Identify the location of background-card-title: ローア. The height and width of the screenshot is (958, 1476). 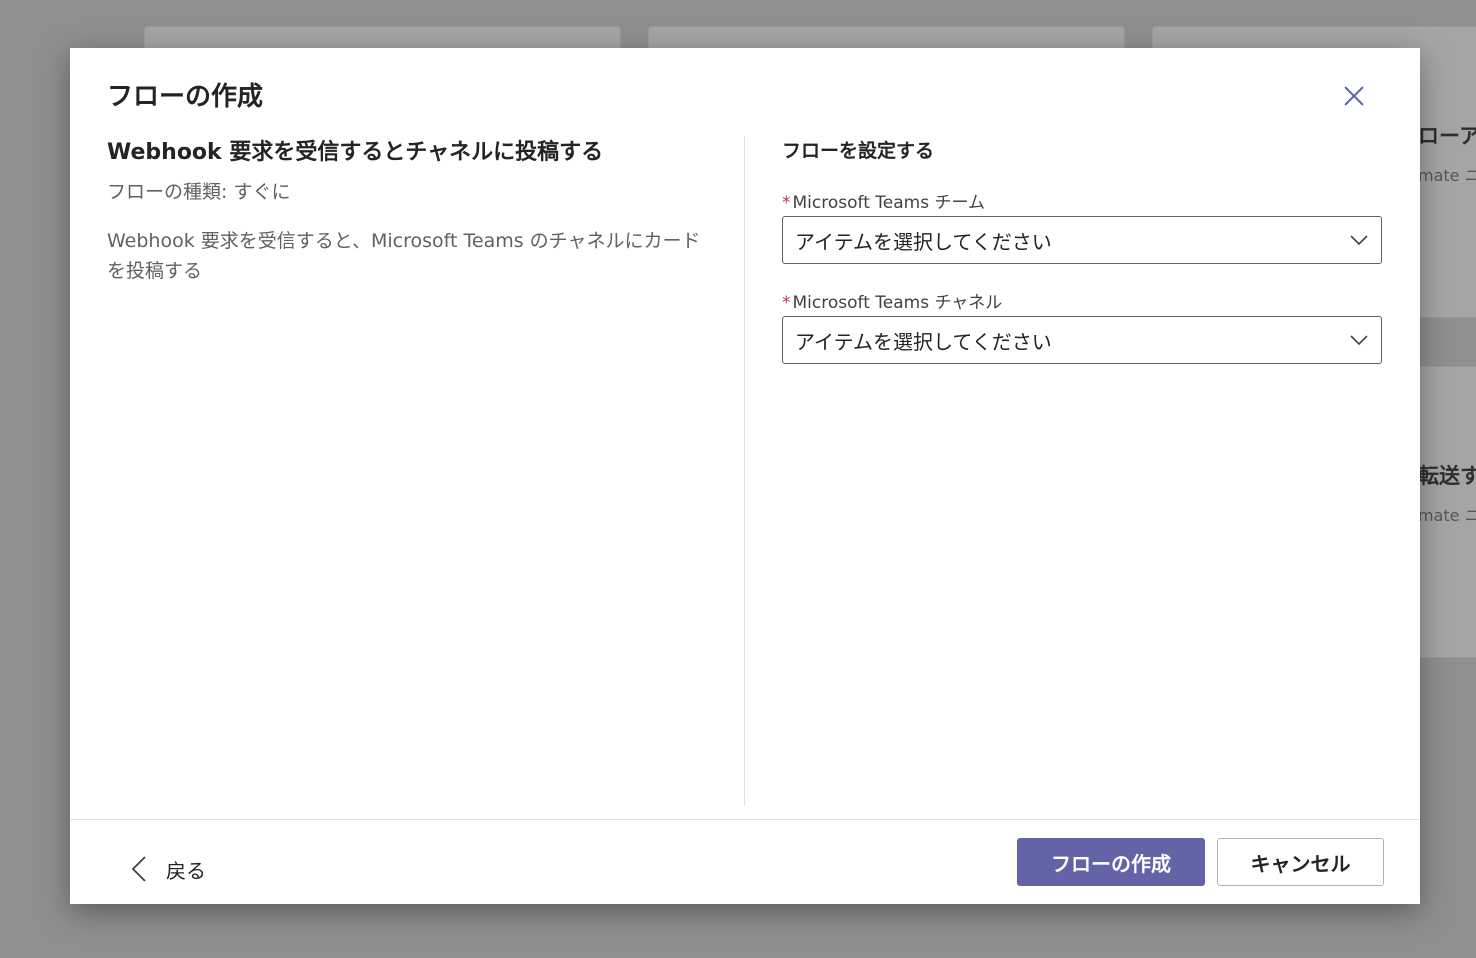
(1447, 136).